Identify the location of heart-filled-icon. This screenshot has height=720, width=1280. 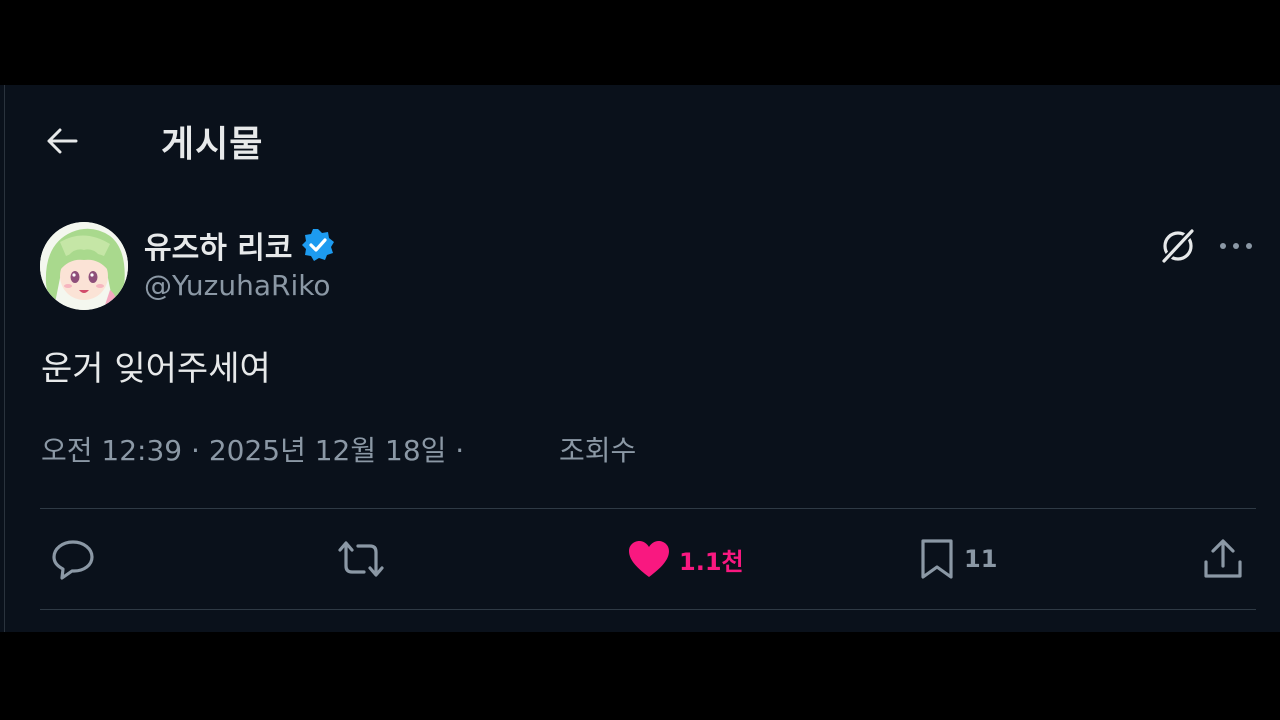
(649, 559).